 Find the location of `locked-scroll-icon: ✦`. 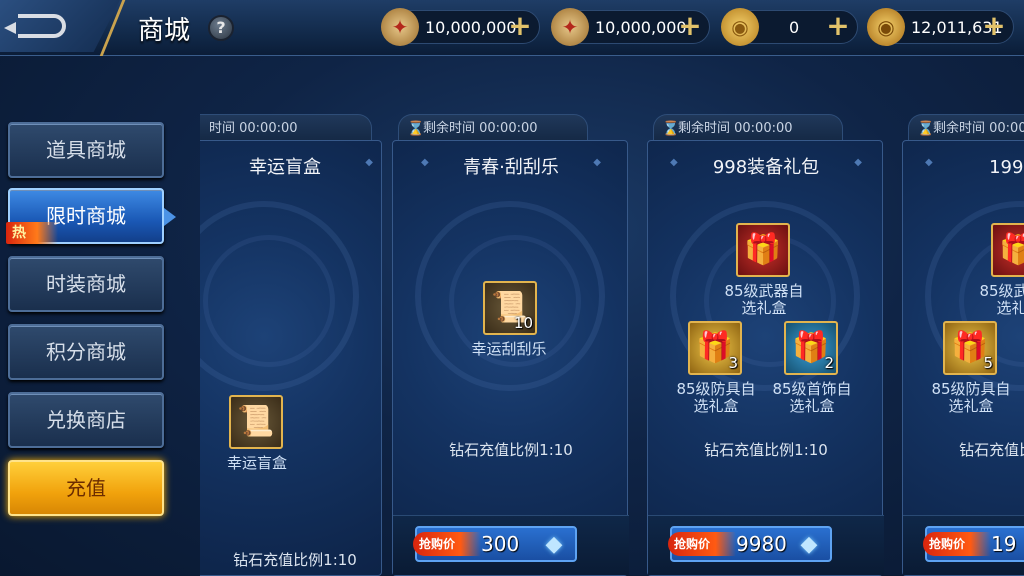

locked-scroll-icon: ✦ is located at coordinates (570, 27).